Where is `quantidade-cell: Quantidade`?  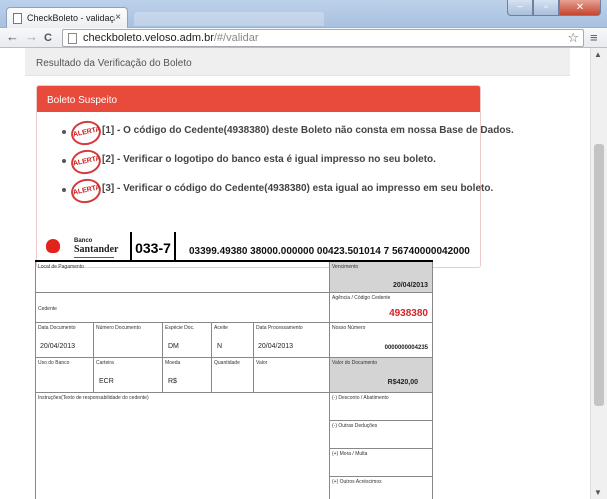 quantidade-cell: Quantidade is located at coordinates (233, 375).